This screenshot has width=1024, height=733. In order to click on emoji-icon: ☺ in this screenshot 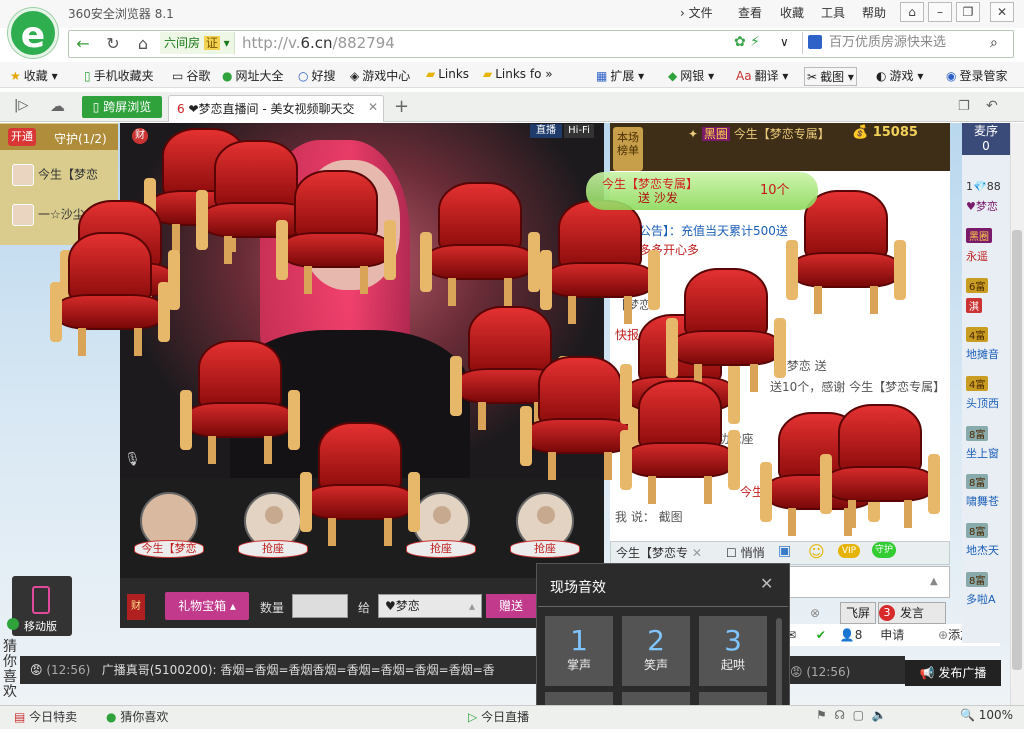, I will do `click(816, 551)`.